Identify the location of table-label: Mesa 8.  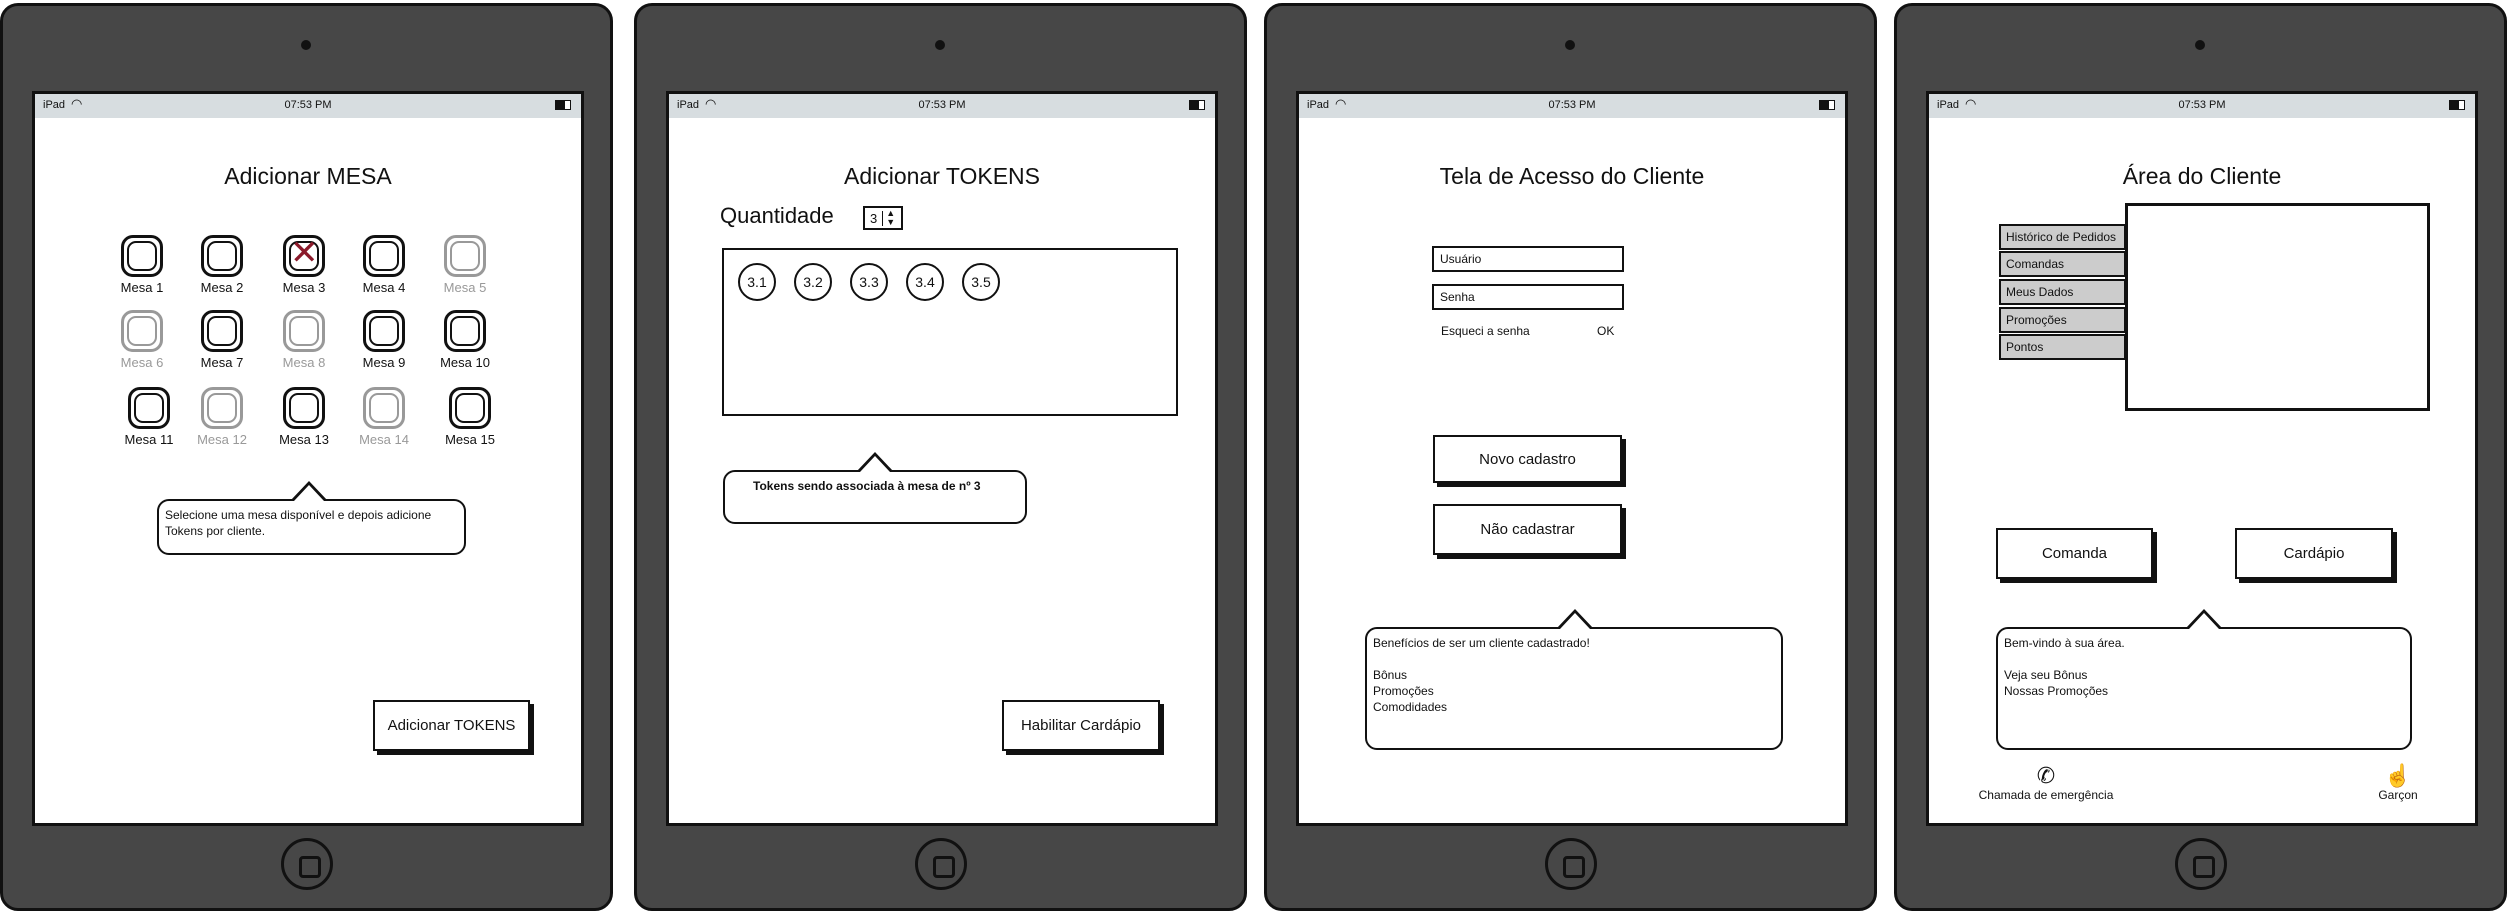
(304, 362).